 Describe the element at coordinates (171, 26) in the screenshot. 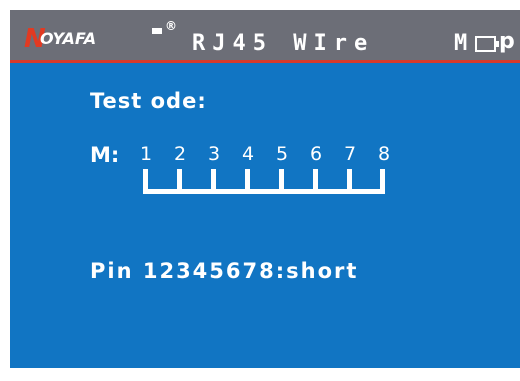

I see `registered-mark: ®` at that location.